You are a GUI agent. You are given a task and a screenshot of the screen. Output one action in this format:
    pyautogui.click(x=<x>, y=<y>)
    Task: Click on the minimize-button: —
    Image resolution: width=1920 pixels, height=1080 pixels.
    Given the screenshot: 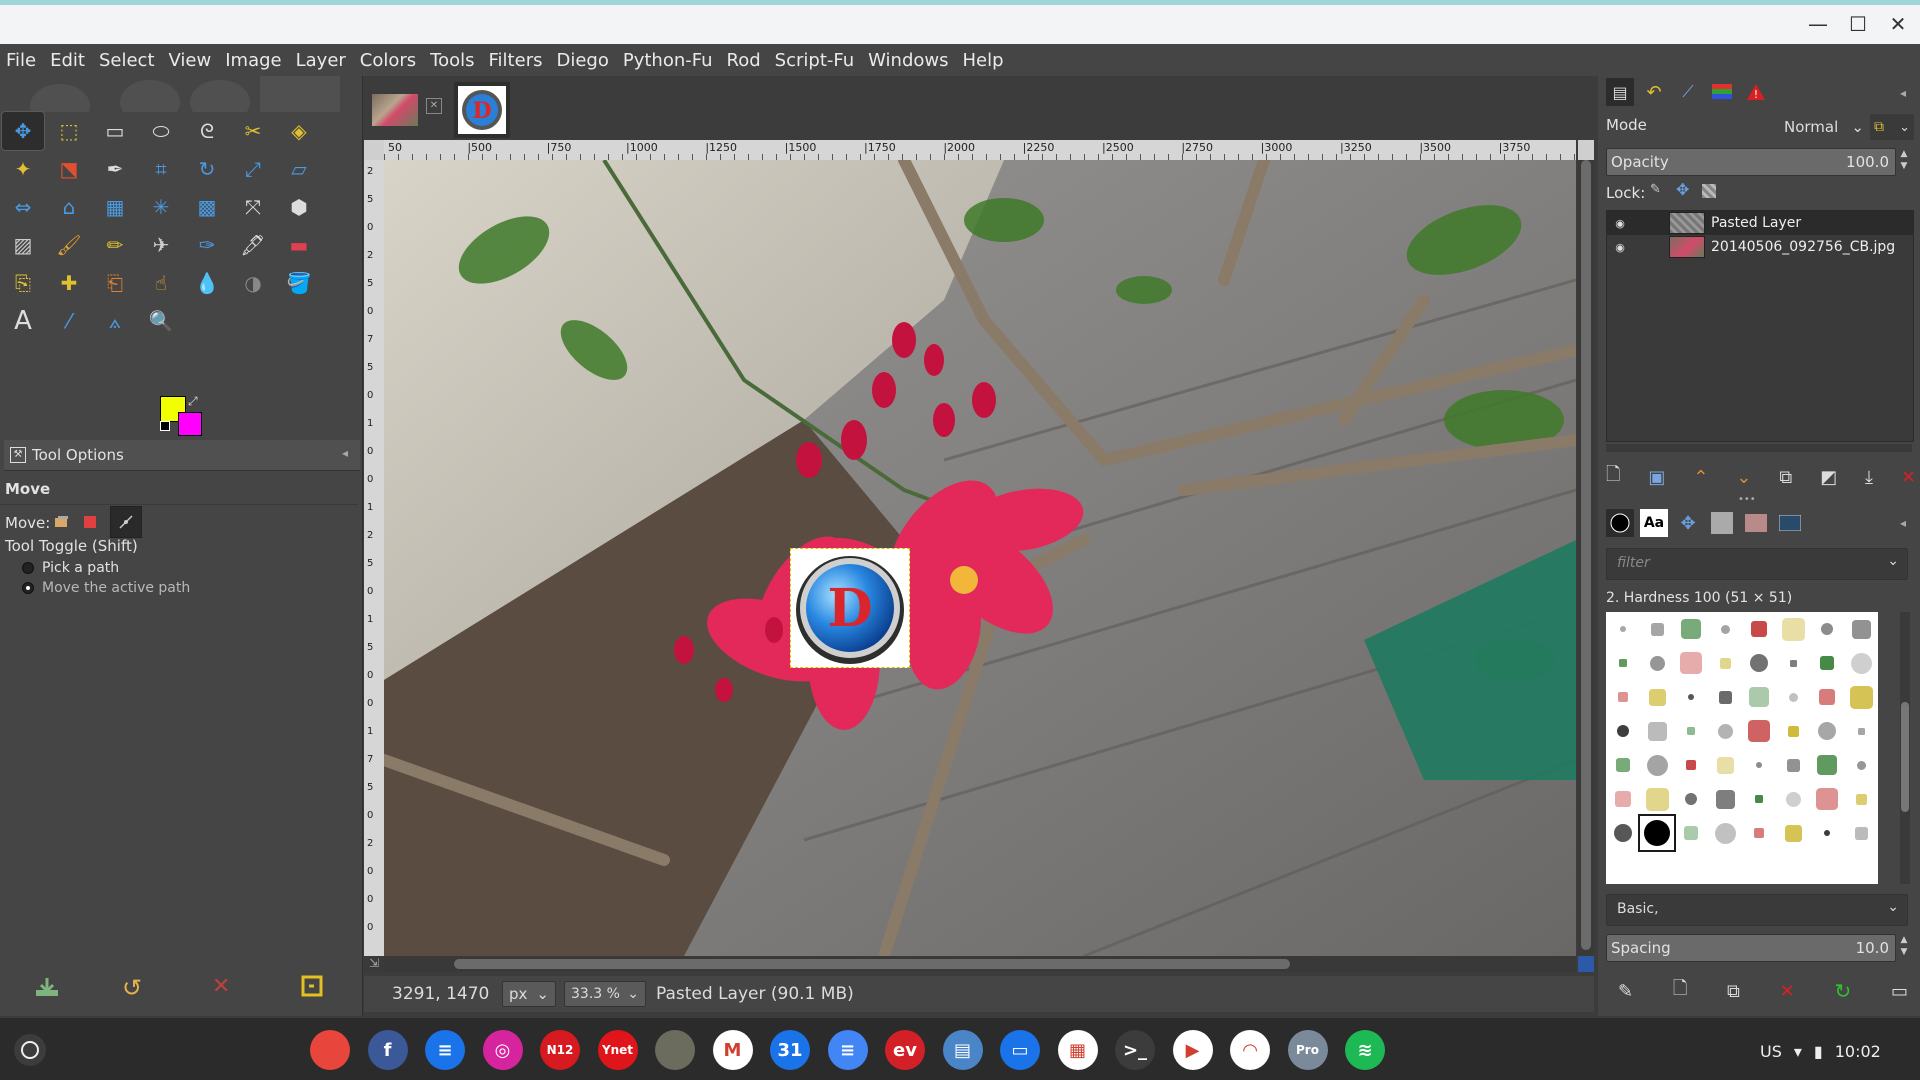 What is the action you would take?
    pyautogui.click(x=1818, y=24)
    